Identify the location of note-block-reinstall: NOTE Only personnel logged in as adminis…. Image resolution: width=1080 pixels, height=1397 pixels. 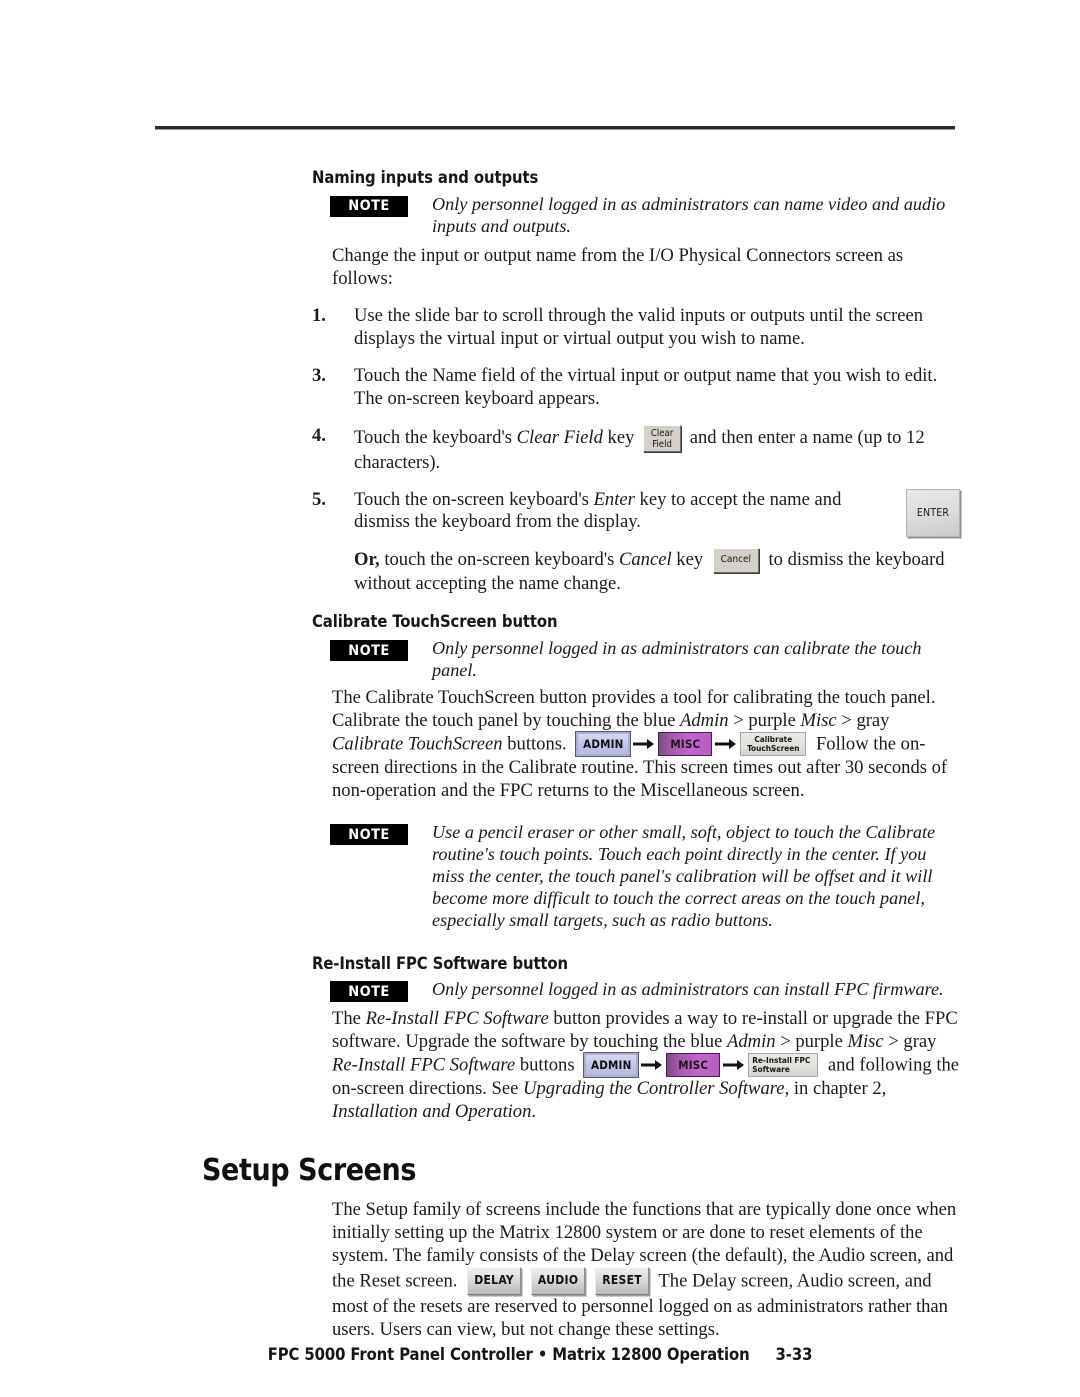
(636, 990).